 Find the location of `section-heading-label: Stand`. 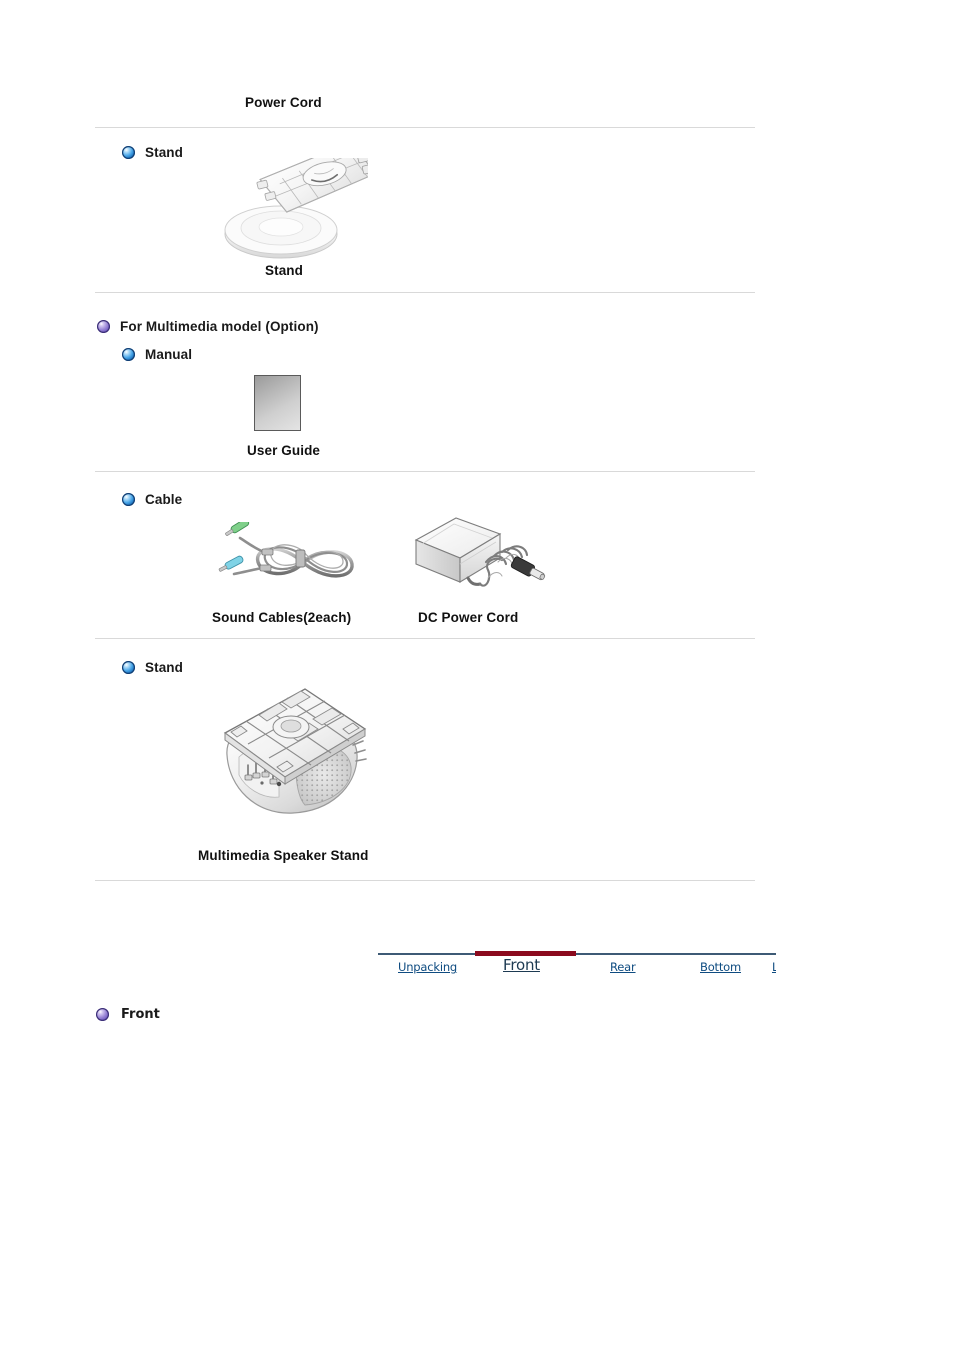

section-heading-label: Stand is located at coordinates (164, 152).